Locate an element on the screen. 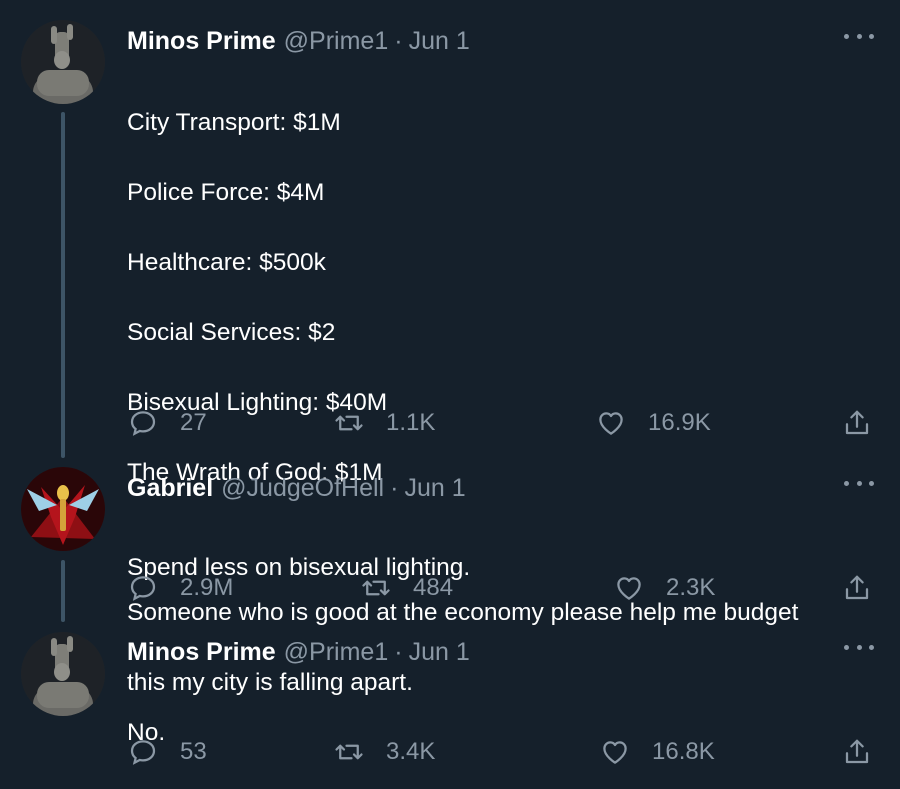 The height and width of the screenshot is (789, 900). tweet-actions: 2.9M 484 2.3K is located at coordinates (450, 588).